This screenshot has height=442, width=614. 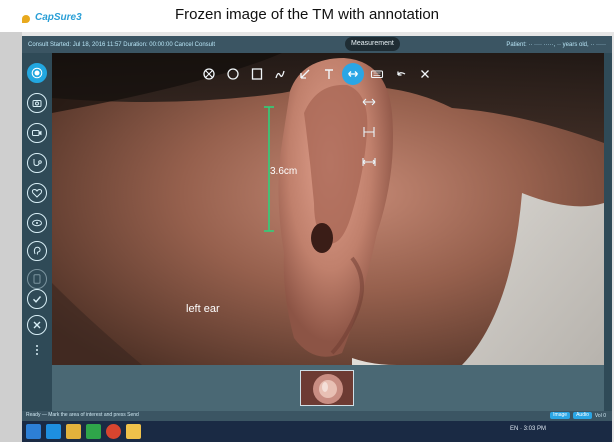 I want to click on circle-slash-tool-icon, so click(x=209, y=74).